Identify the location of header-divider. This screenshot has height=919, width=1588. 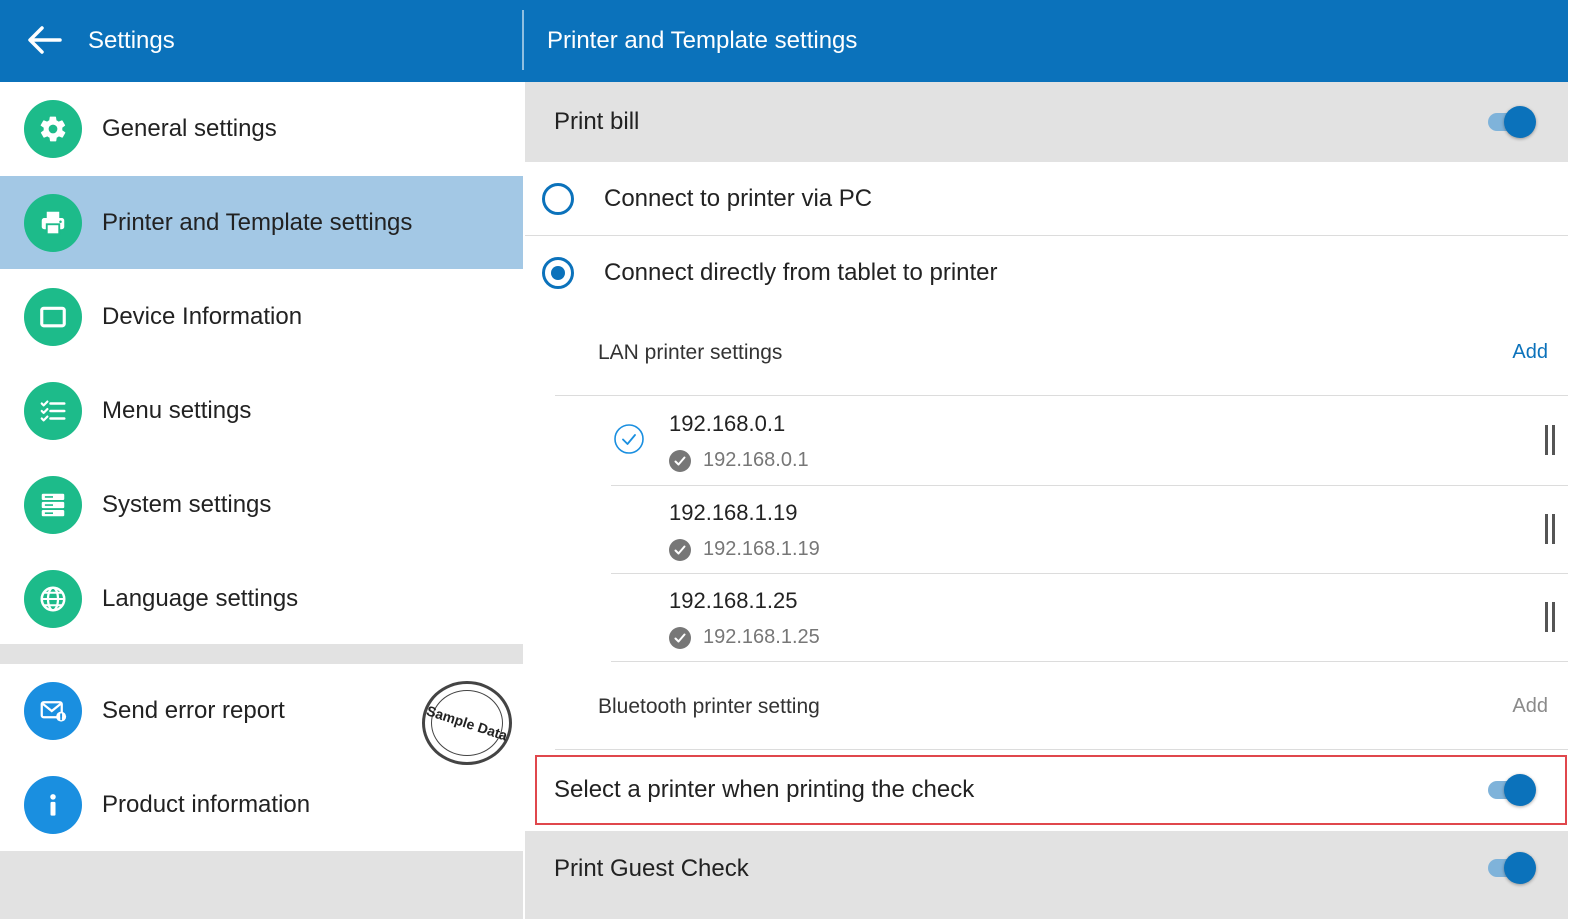
(523, 40).